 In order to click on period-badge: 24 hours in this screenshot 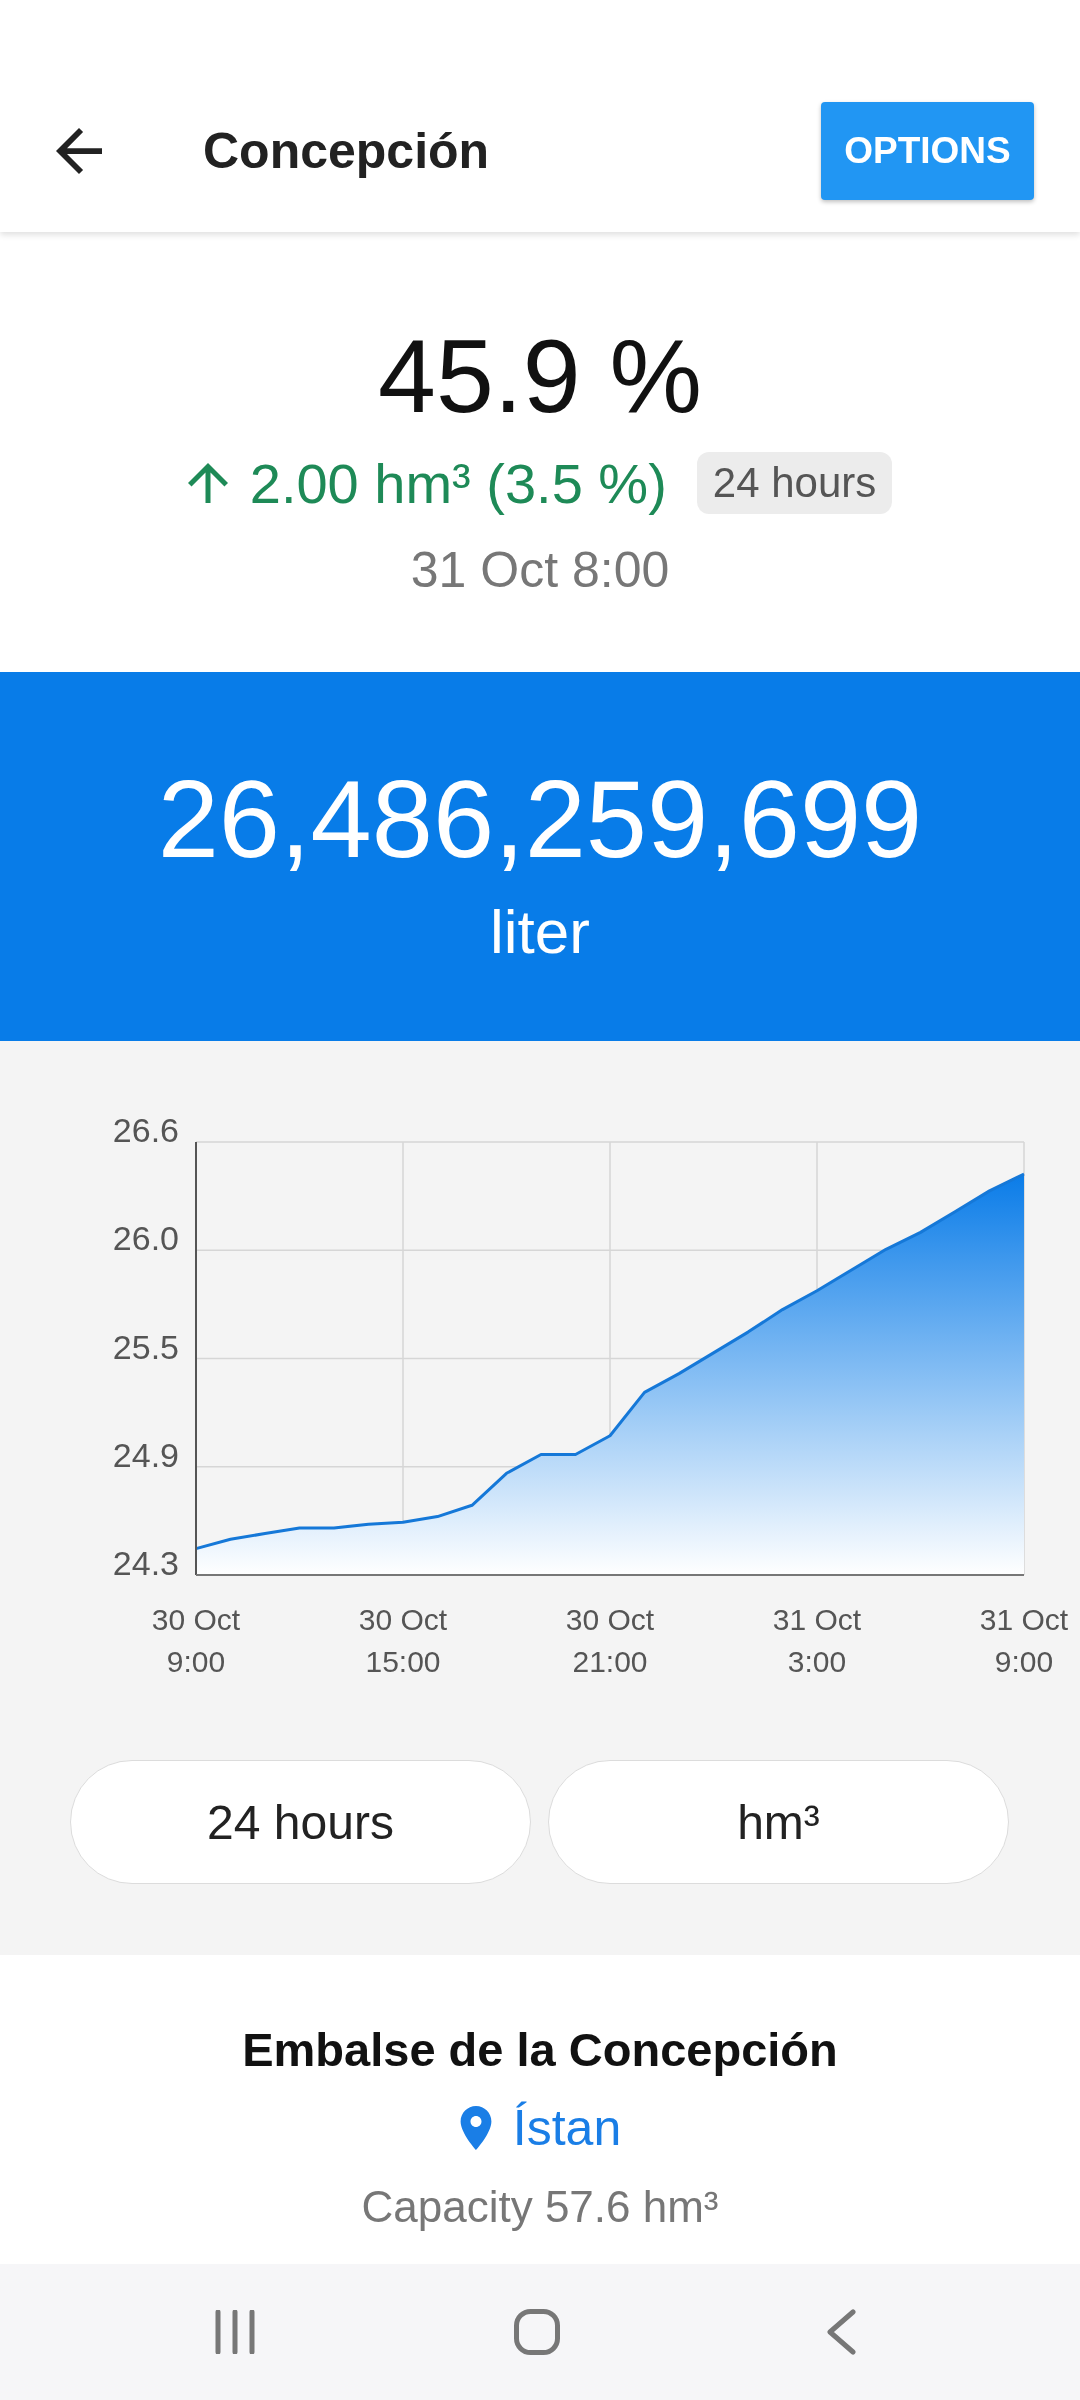, I will do `click(794, 483)`.